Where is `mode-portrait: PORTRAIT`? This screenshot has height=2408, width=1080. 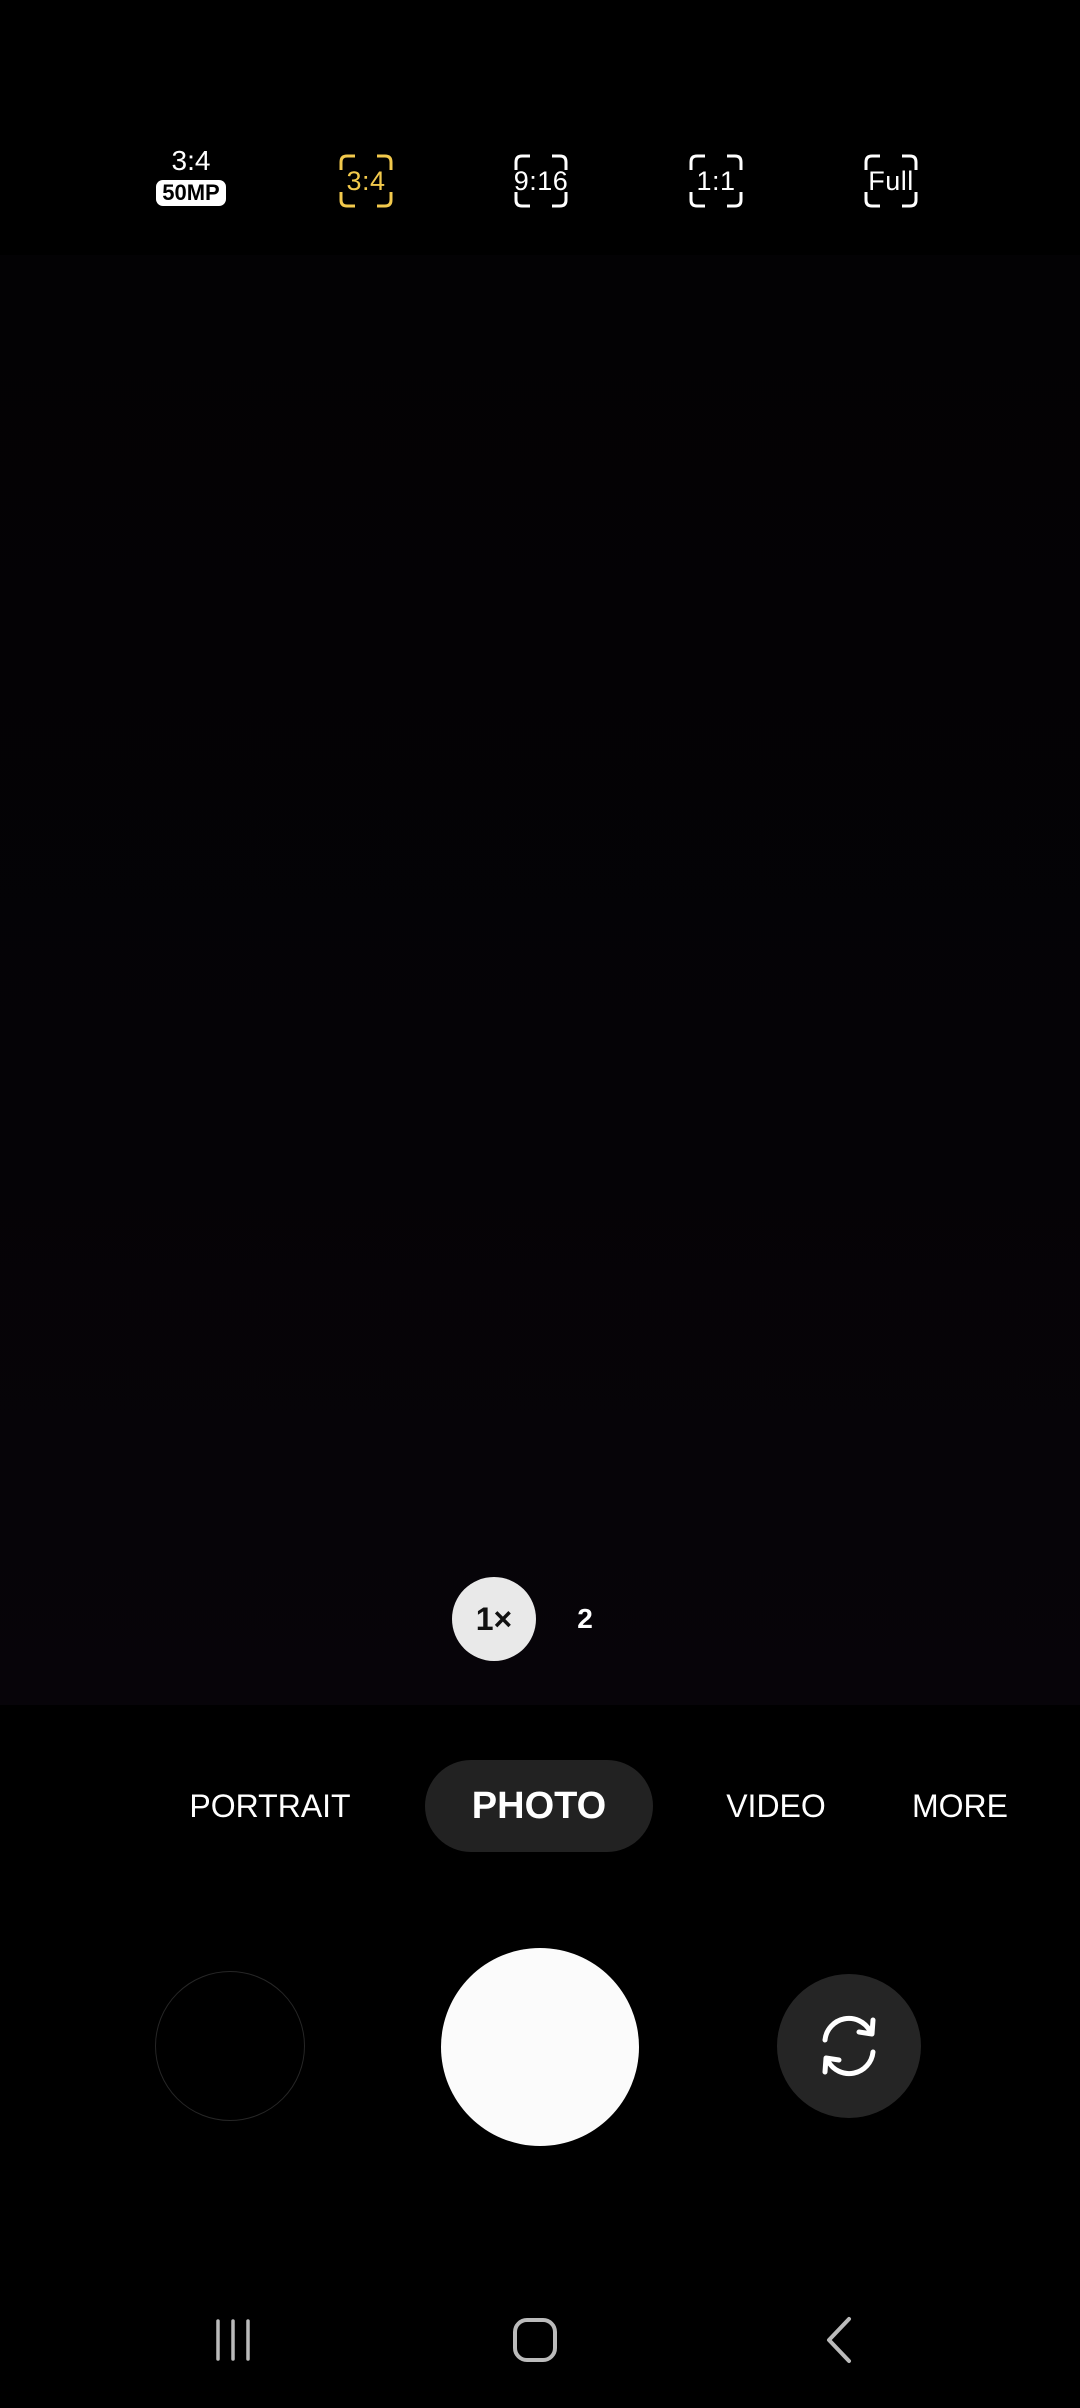 mode-portrait: PORTRAIT is located at coordinates (270, 1806).